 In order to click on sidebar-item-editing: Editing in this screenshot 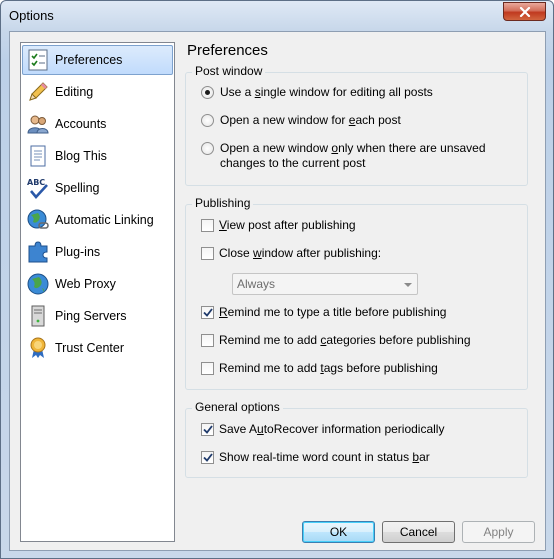, I will do `click(97, 92)`.